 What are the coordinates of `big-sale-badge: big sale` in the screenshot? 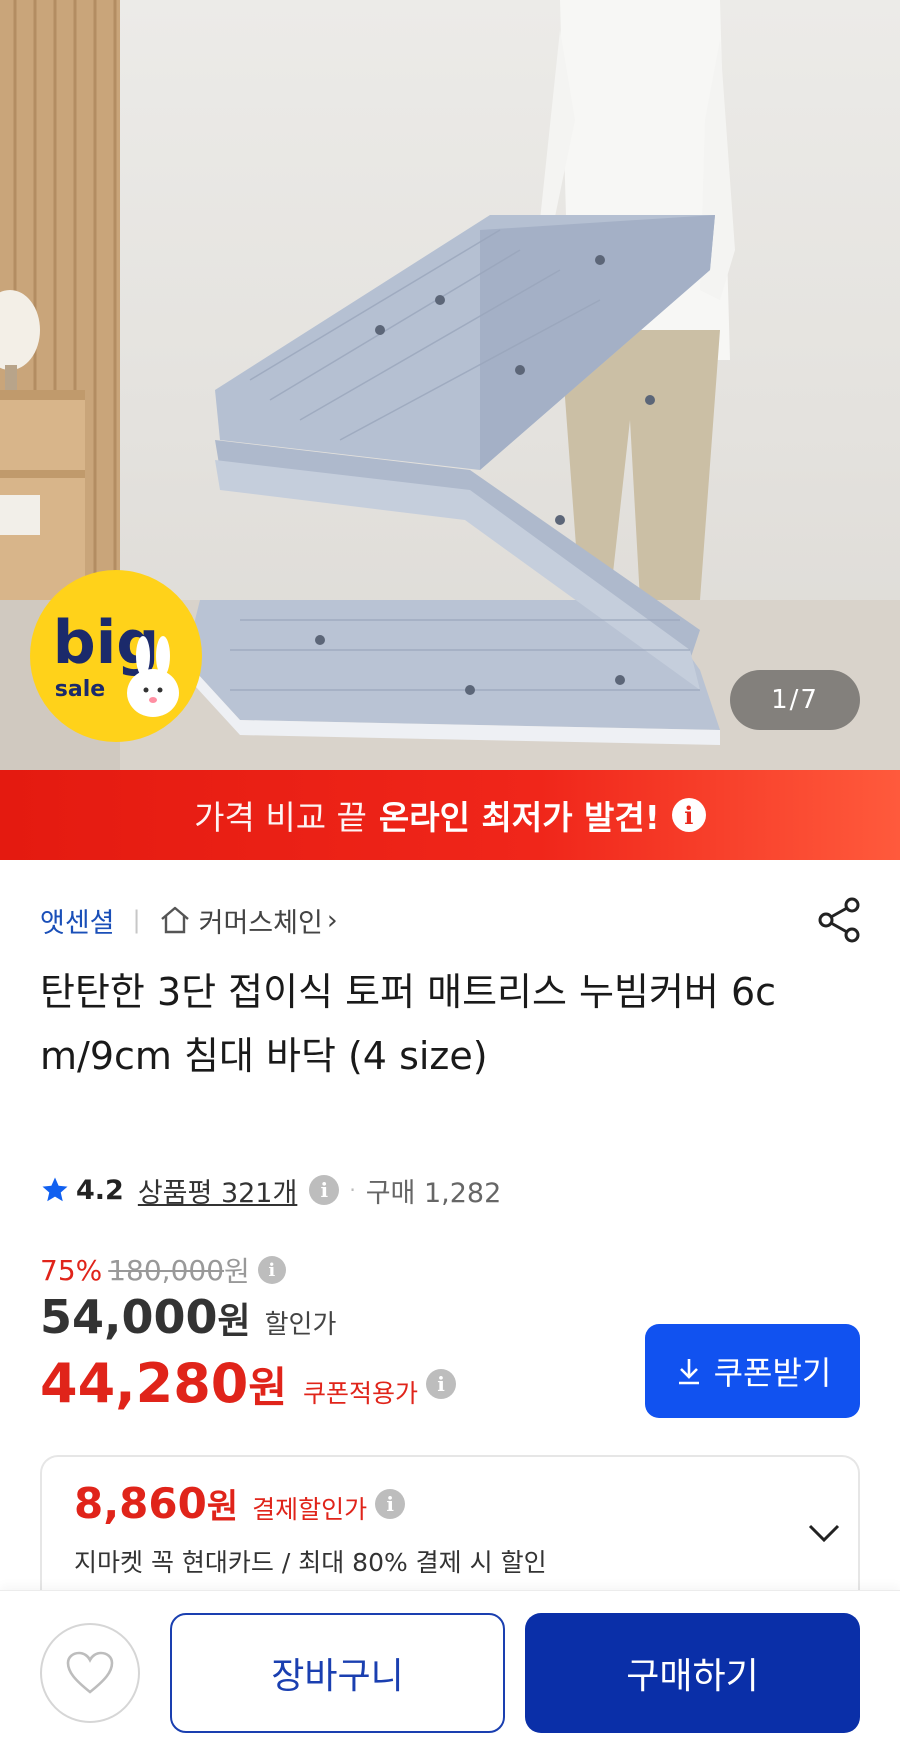 It's located at (116, 656).